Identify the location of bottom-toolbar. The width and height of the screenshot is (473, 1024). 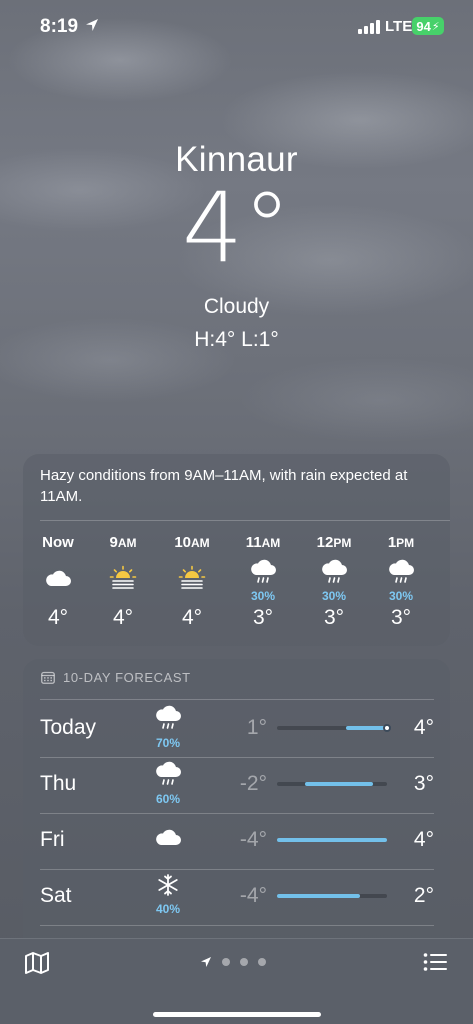
(236, 981).